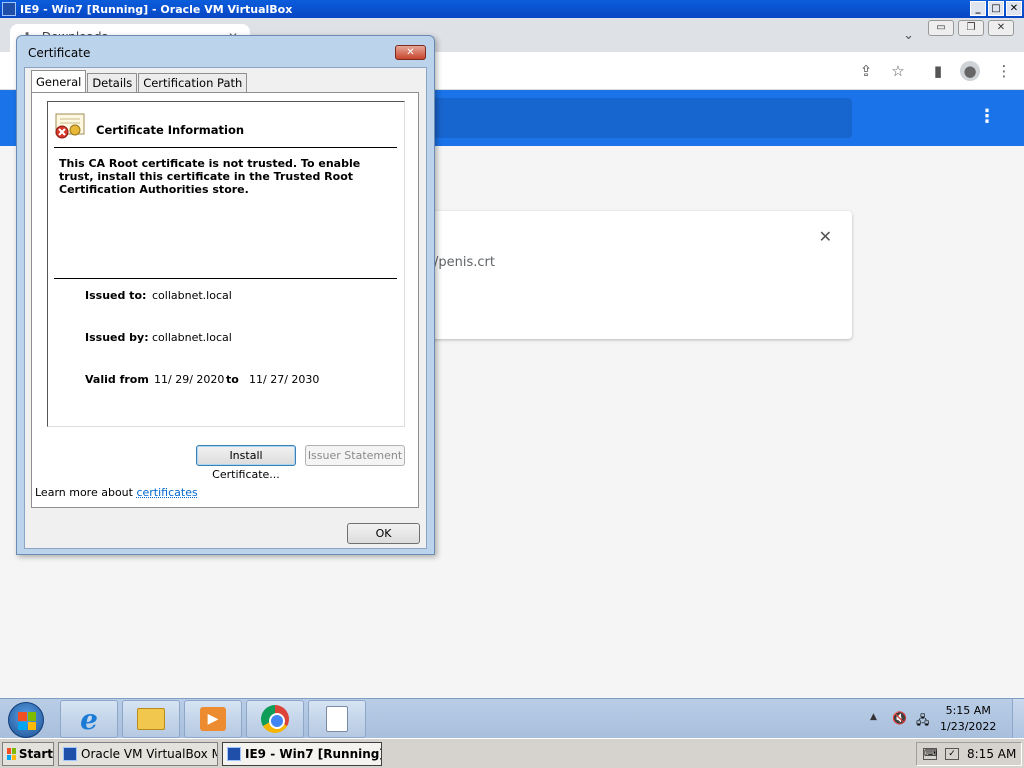 Image resolution: width=1024 pixels, height=768 pixels. Describe the element at coordinates (866, 71) in the screenshot. I see `share-icon: ⇪` at that location.